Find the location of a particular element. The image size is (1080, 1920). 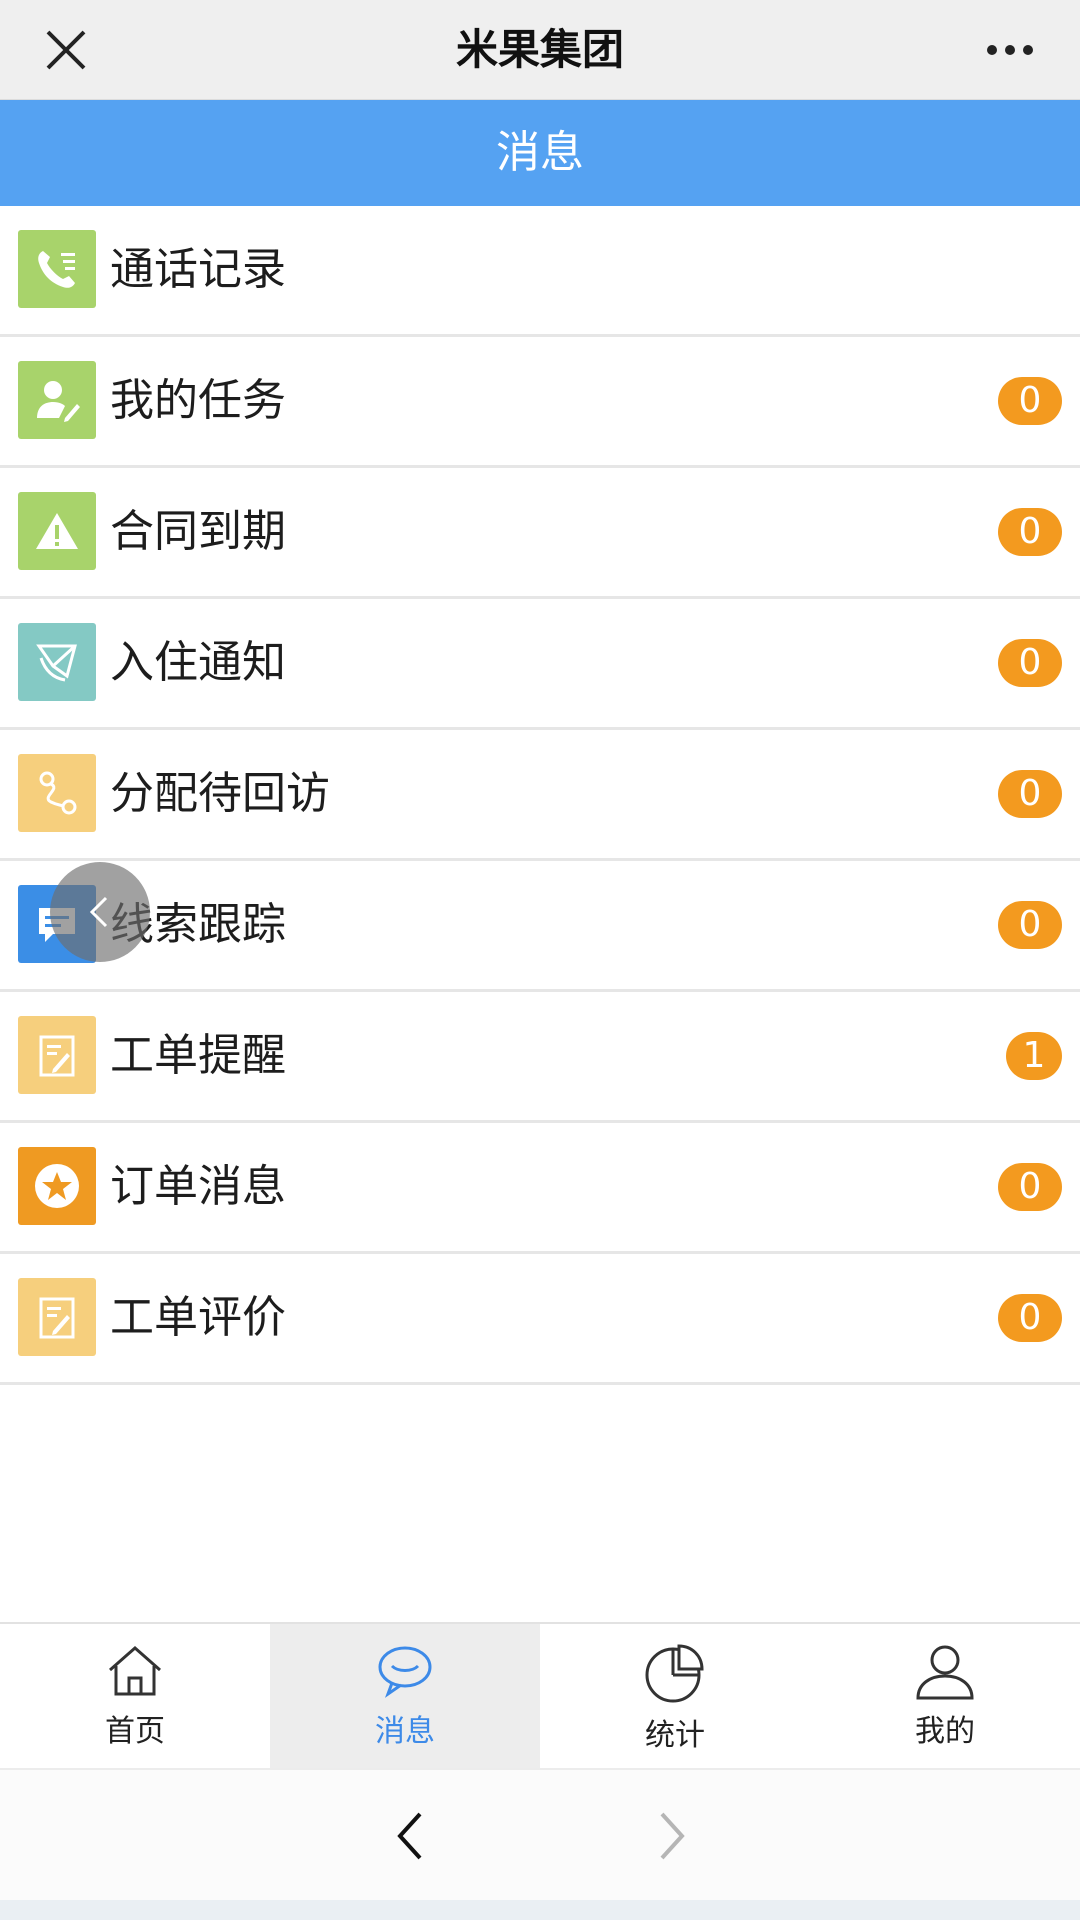

list-item-label: 工单提醒 is located at coordinates (198, 1055).